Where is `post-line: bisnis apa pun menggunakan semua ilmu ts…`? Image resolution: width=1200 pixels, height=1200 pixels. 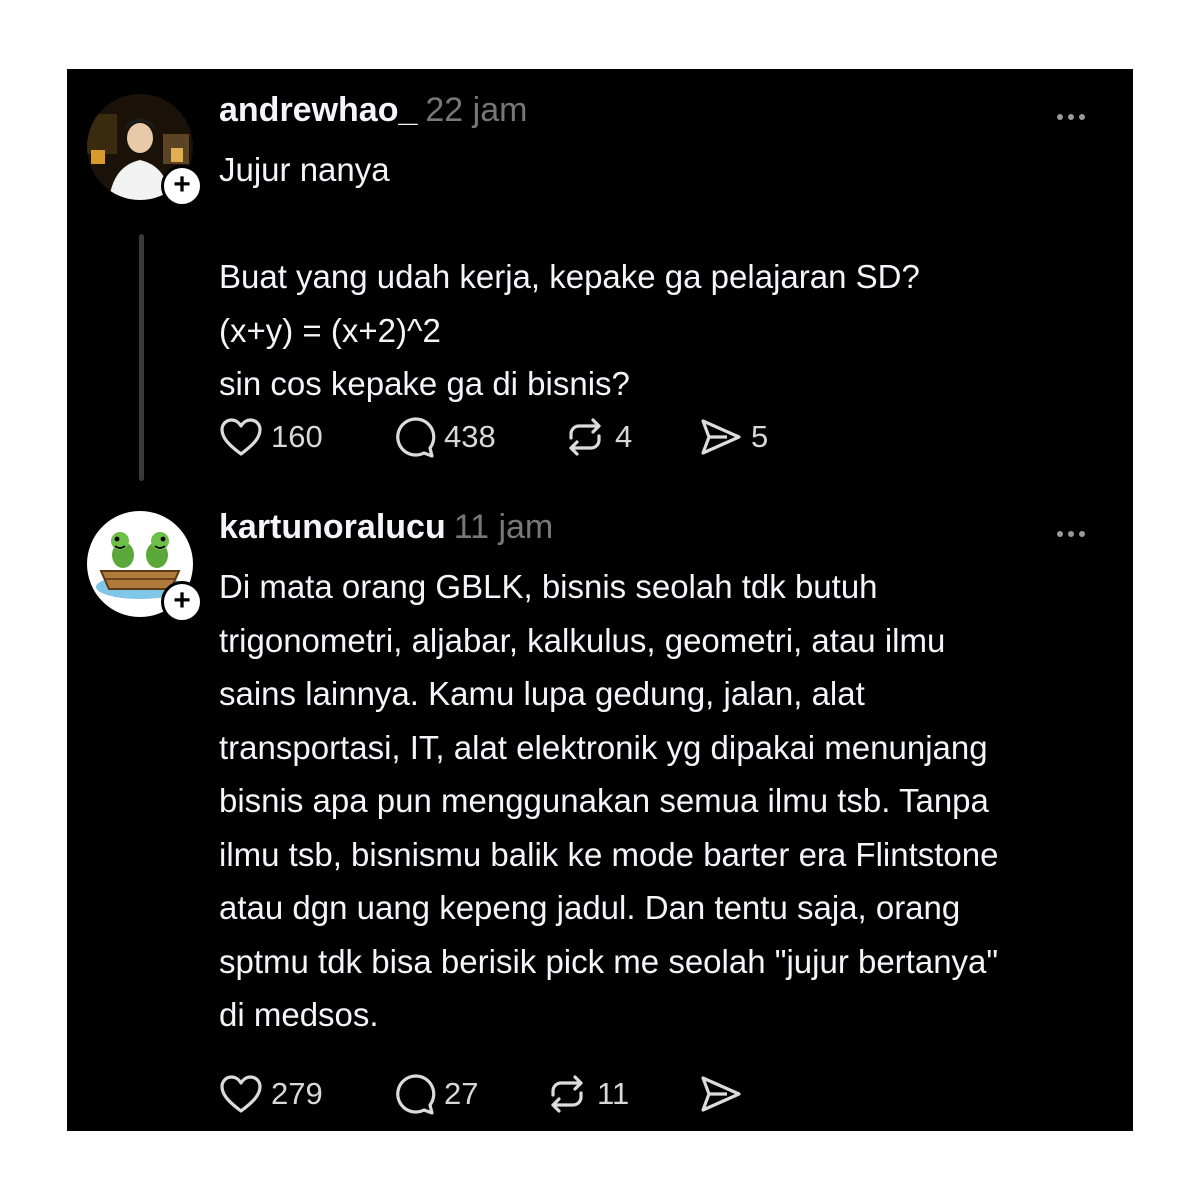 post-line: bisnis apa pun menggunakan semua ilmu ts… is located at coordinates (604, 800).